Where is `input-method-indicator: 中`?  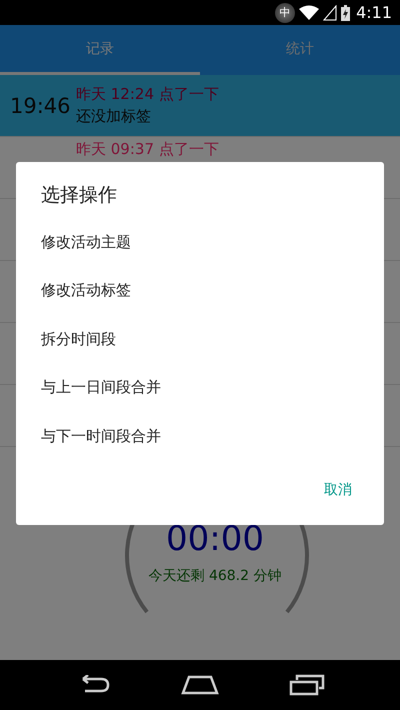
input-method-indicator: 中 is located at coordinates (285, 12).